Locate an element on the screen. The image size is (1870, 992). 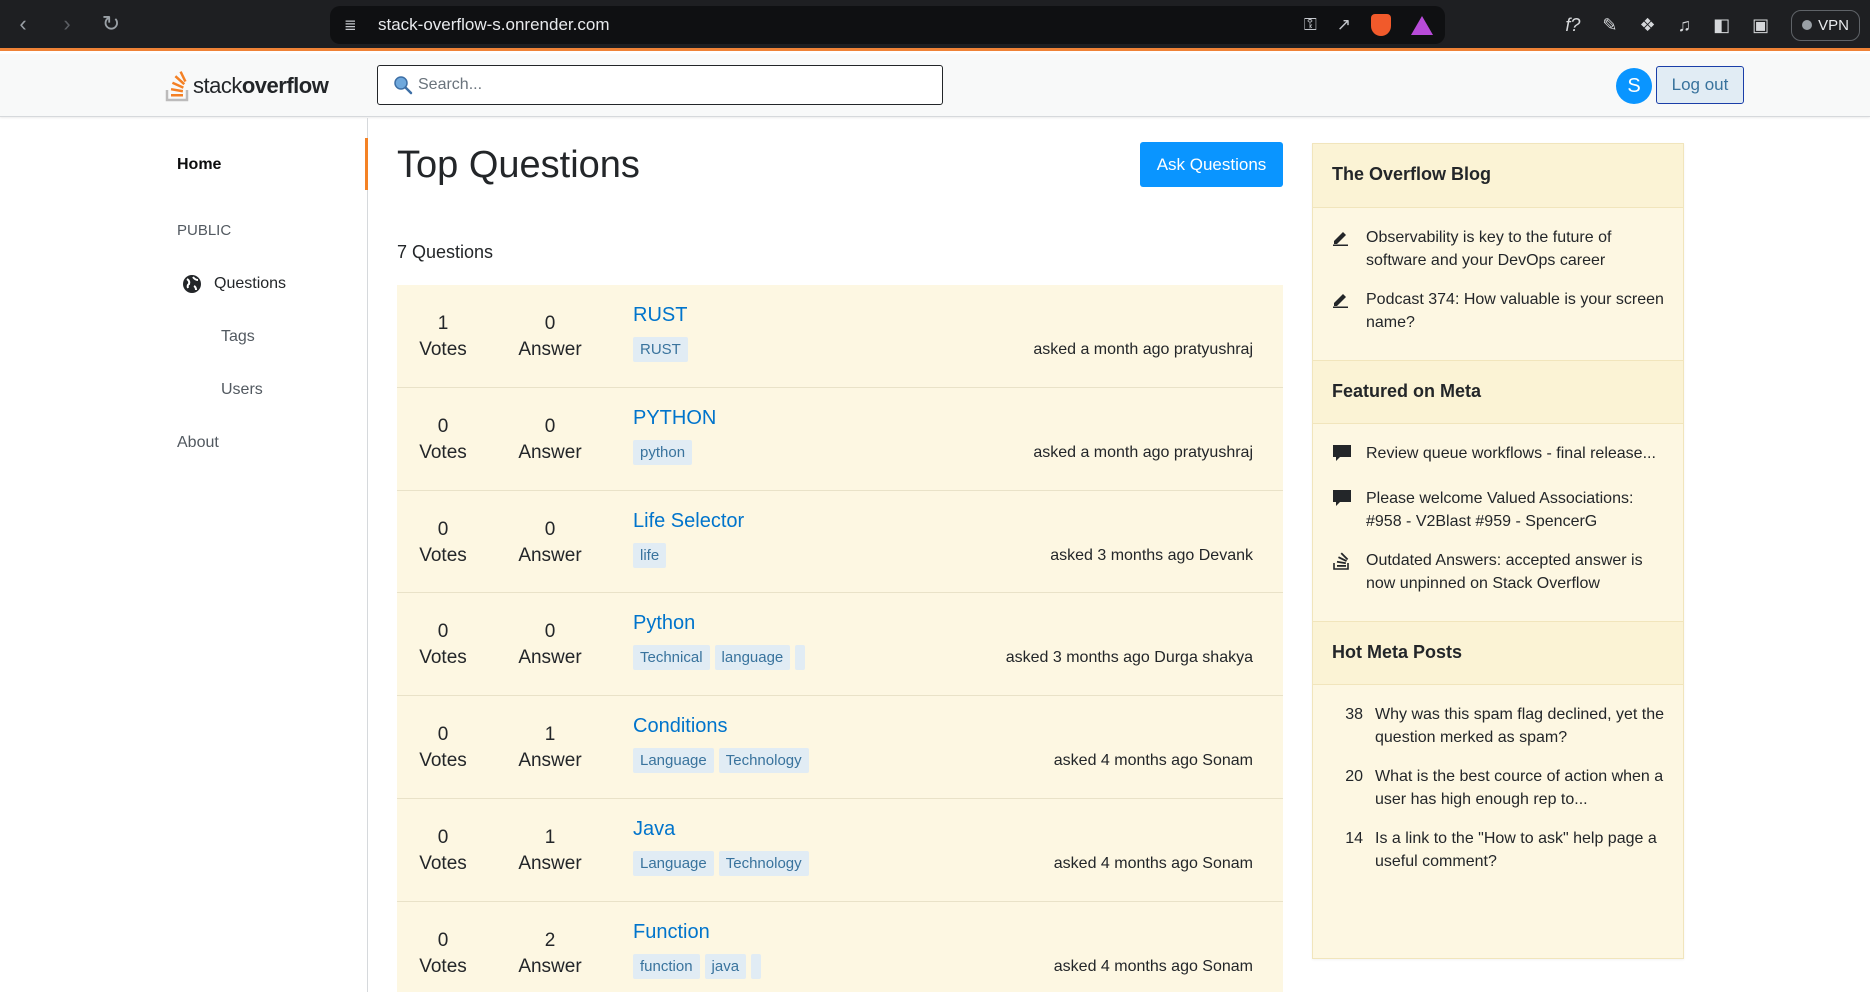
question-meta: asked 3 months ago Devank is located at coordinates (1151, 555).